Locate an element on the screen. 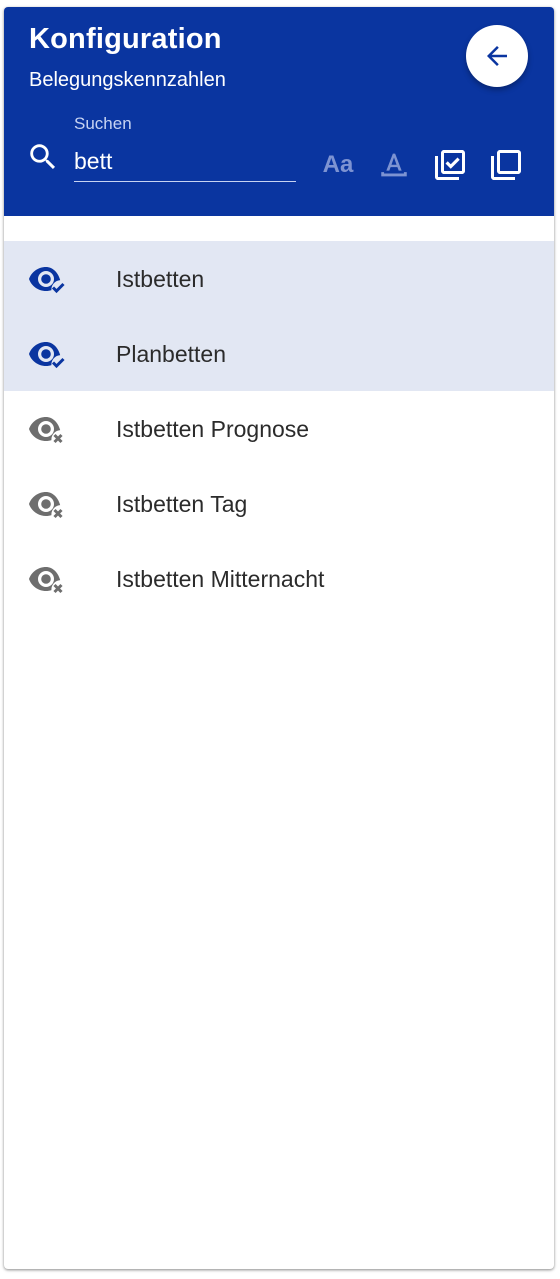 The height and width of the screenshot is (1279, 560). arrow-left-icon is located at coordinates (497, 56).